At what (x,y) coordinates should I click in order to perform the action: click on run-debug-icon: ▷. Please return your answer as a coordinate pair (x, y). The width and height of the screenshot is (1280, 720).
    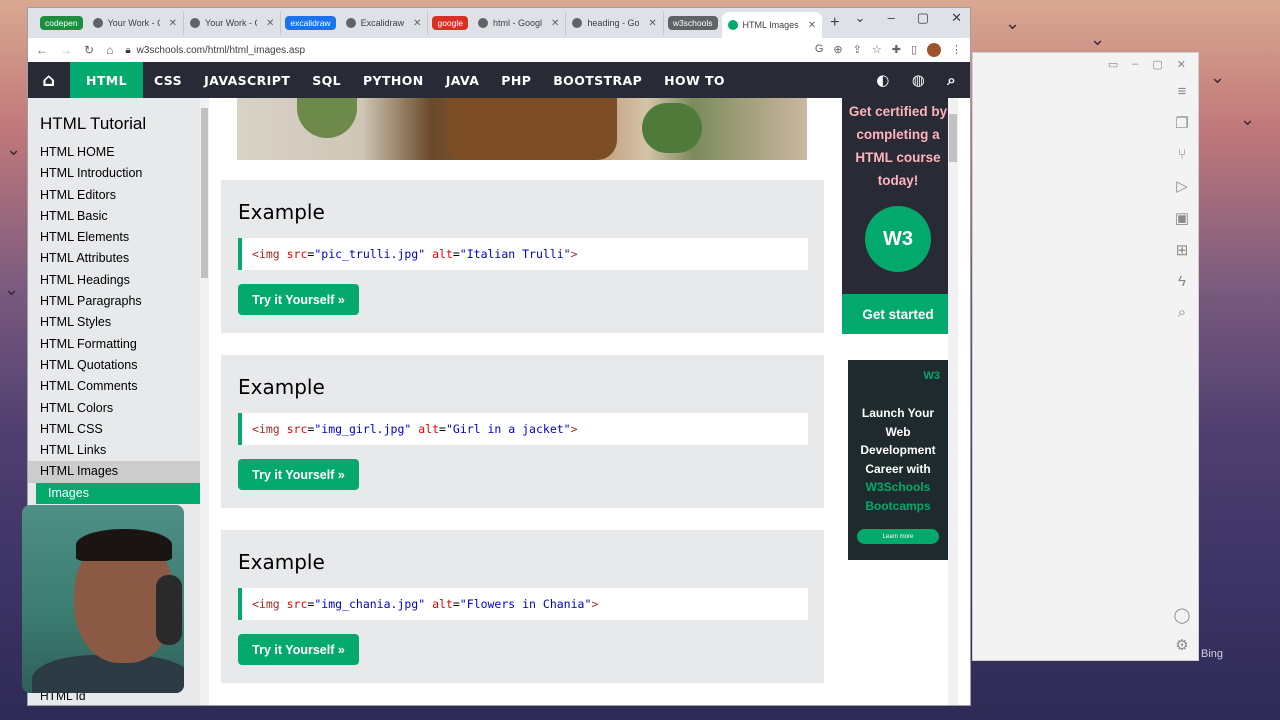
    Looking at the image, I should click on (1182, 186).